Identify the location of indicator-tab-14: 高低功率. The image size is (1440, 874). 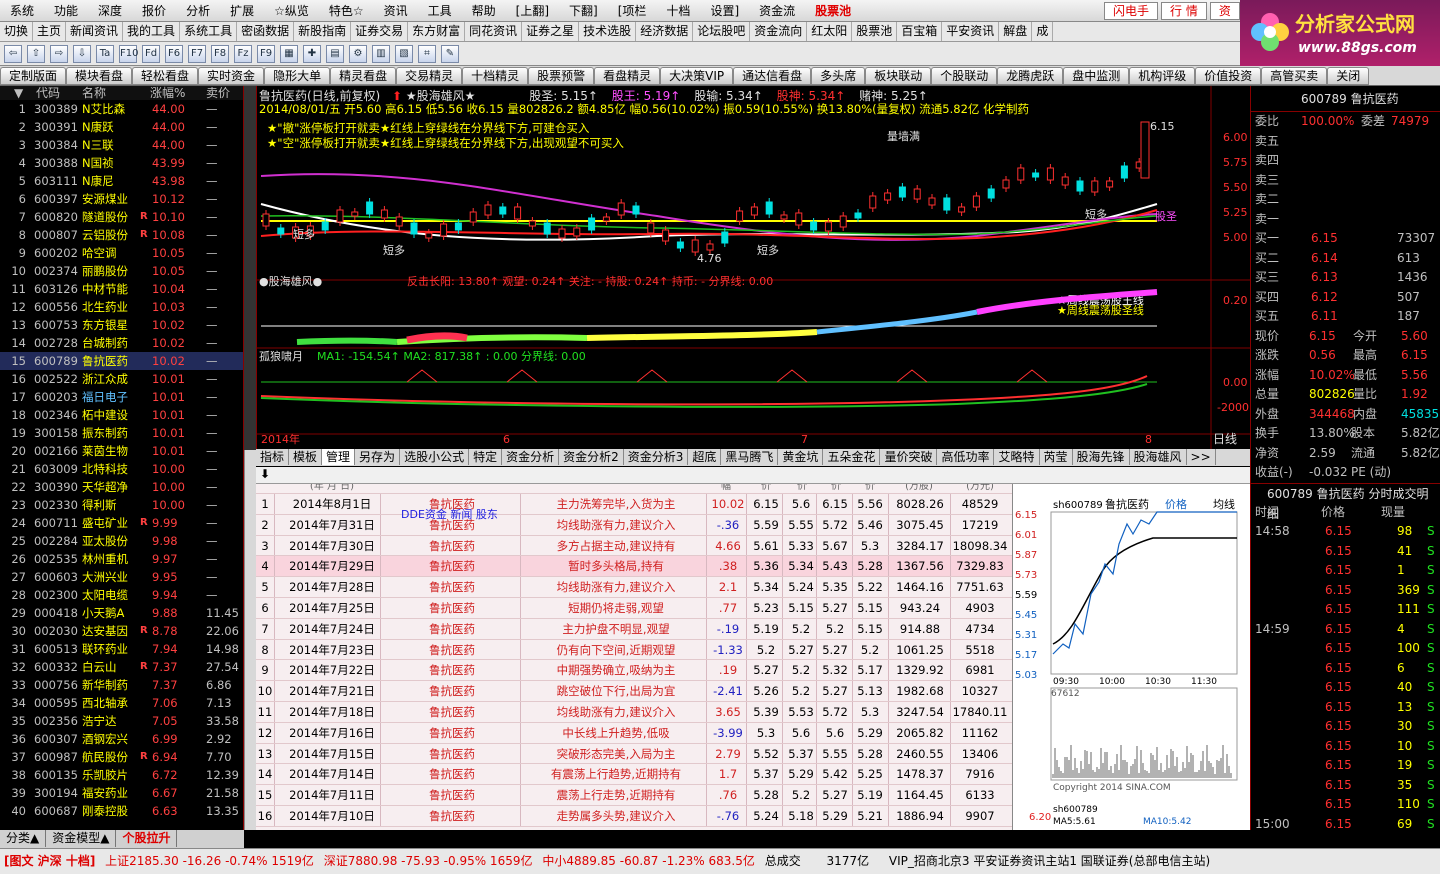
(966, 457).